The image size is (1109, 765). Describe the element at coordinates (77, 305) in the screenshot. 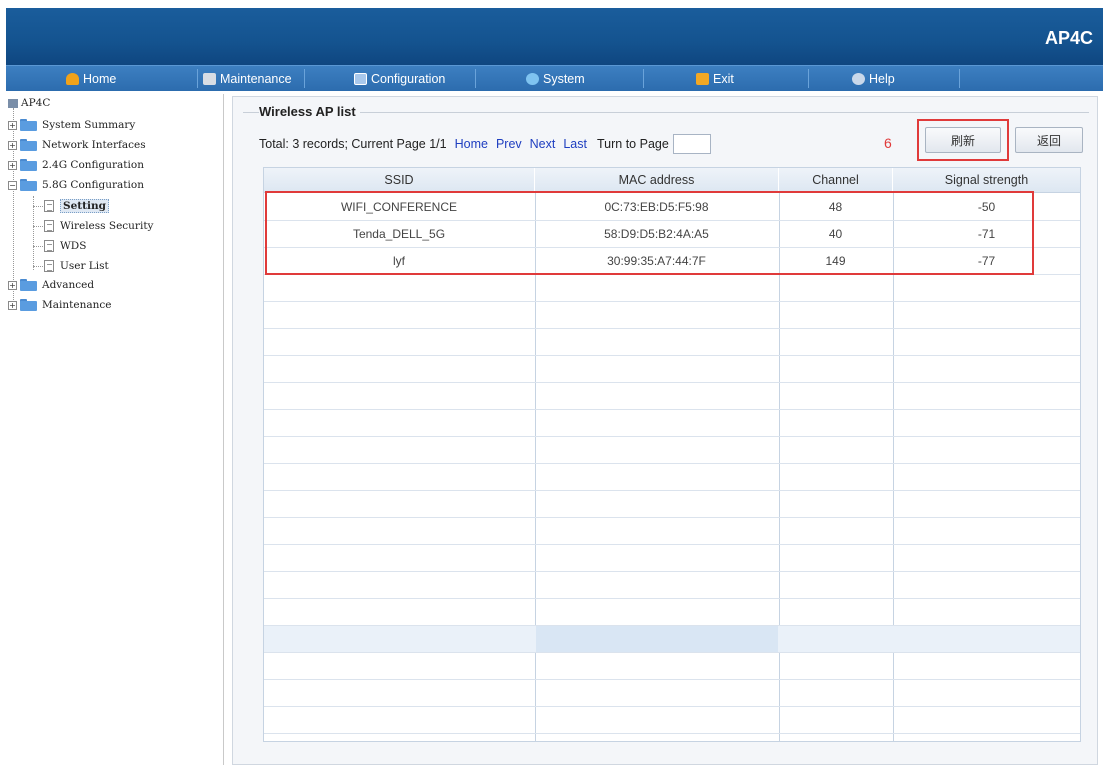

I see `tree-item-label: Maintenance` at that location.